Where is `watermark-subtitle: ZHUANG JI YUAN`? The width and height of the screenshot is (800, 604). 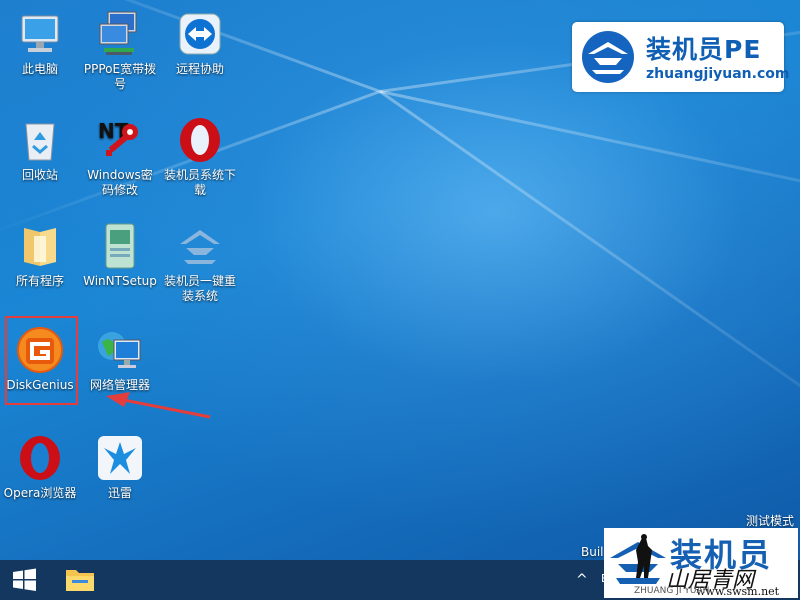
watermark-subtitle: ZHUANG JI YUAN is located at coordinates (672, 591).